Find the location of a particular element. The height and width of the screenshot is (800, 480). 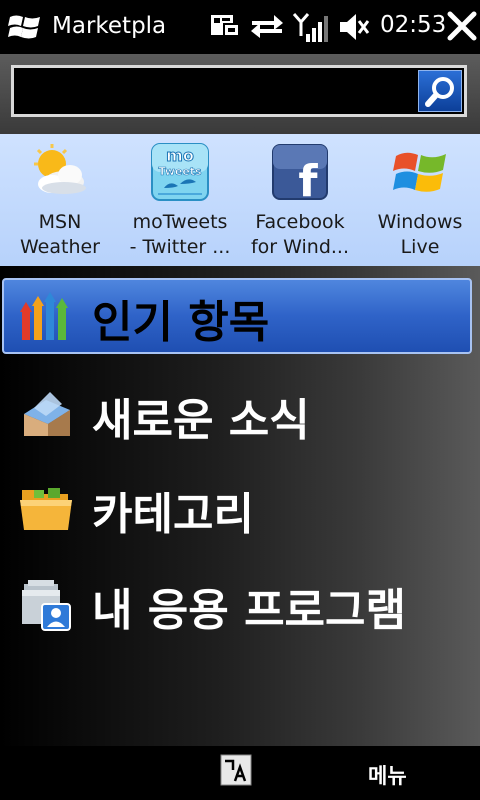

menu-item-popular: 인기 항목 is located at coordinates (240, 310).